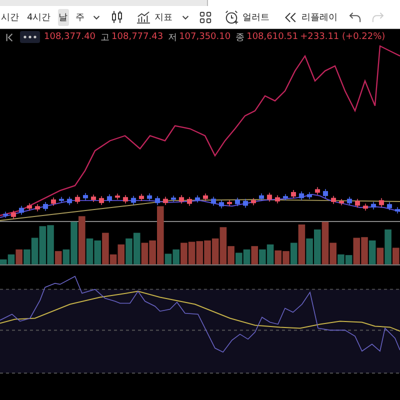 The image size is (400, 400). Describe the element at coordinates (143, 17) in the screenshot. I see `chart-icon` at that location.